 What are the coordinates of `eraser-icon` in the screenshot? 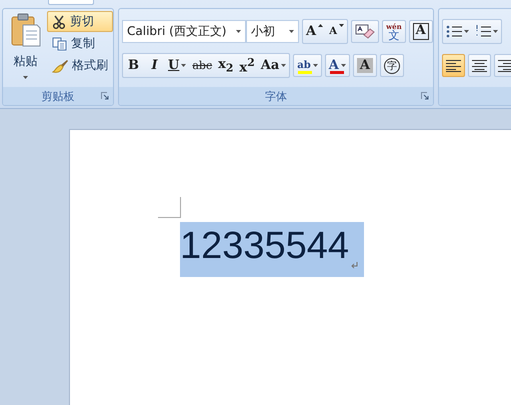 It's located at (365, 32).